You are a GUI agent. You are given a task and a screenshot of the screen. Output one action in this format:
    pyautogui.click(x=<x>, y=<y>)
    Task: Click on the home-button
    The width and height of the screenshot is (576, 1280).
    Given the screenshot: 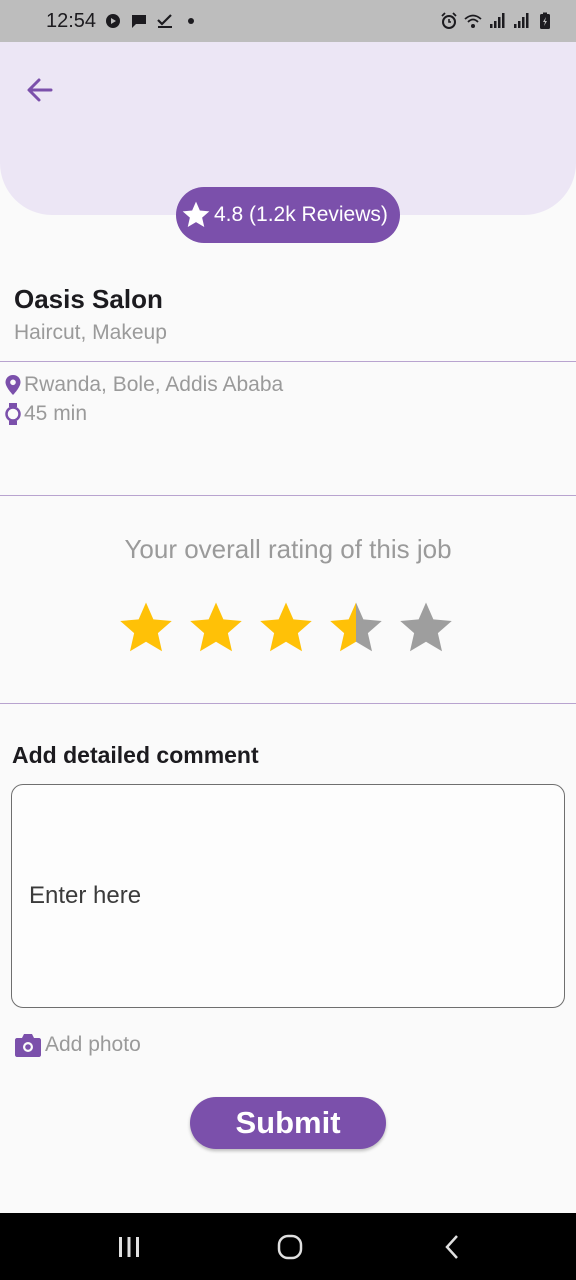 What is the action you would take?
    pyautogui.click(x=290, y=1247)
    